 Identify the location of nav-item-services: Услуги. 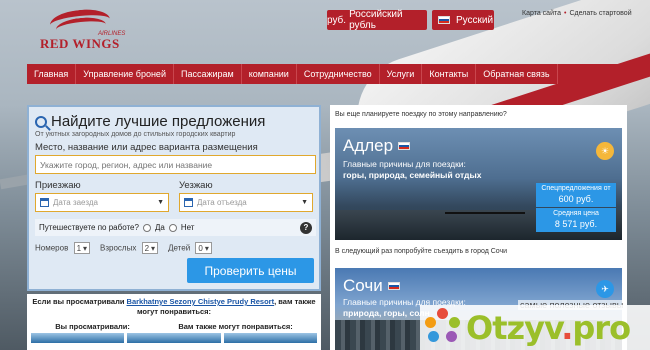
(401, 74).